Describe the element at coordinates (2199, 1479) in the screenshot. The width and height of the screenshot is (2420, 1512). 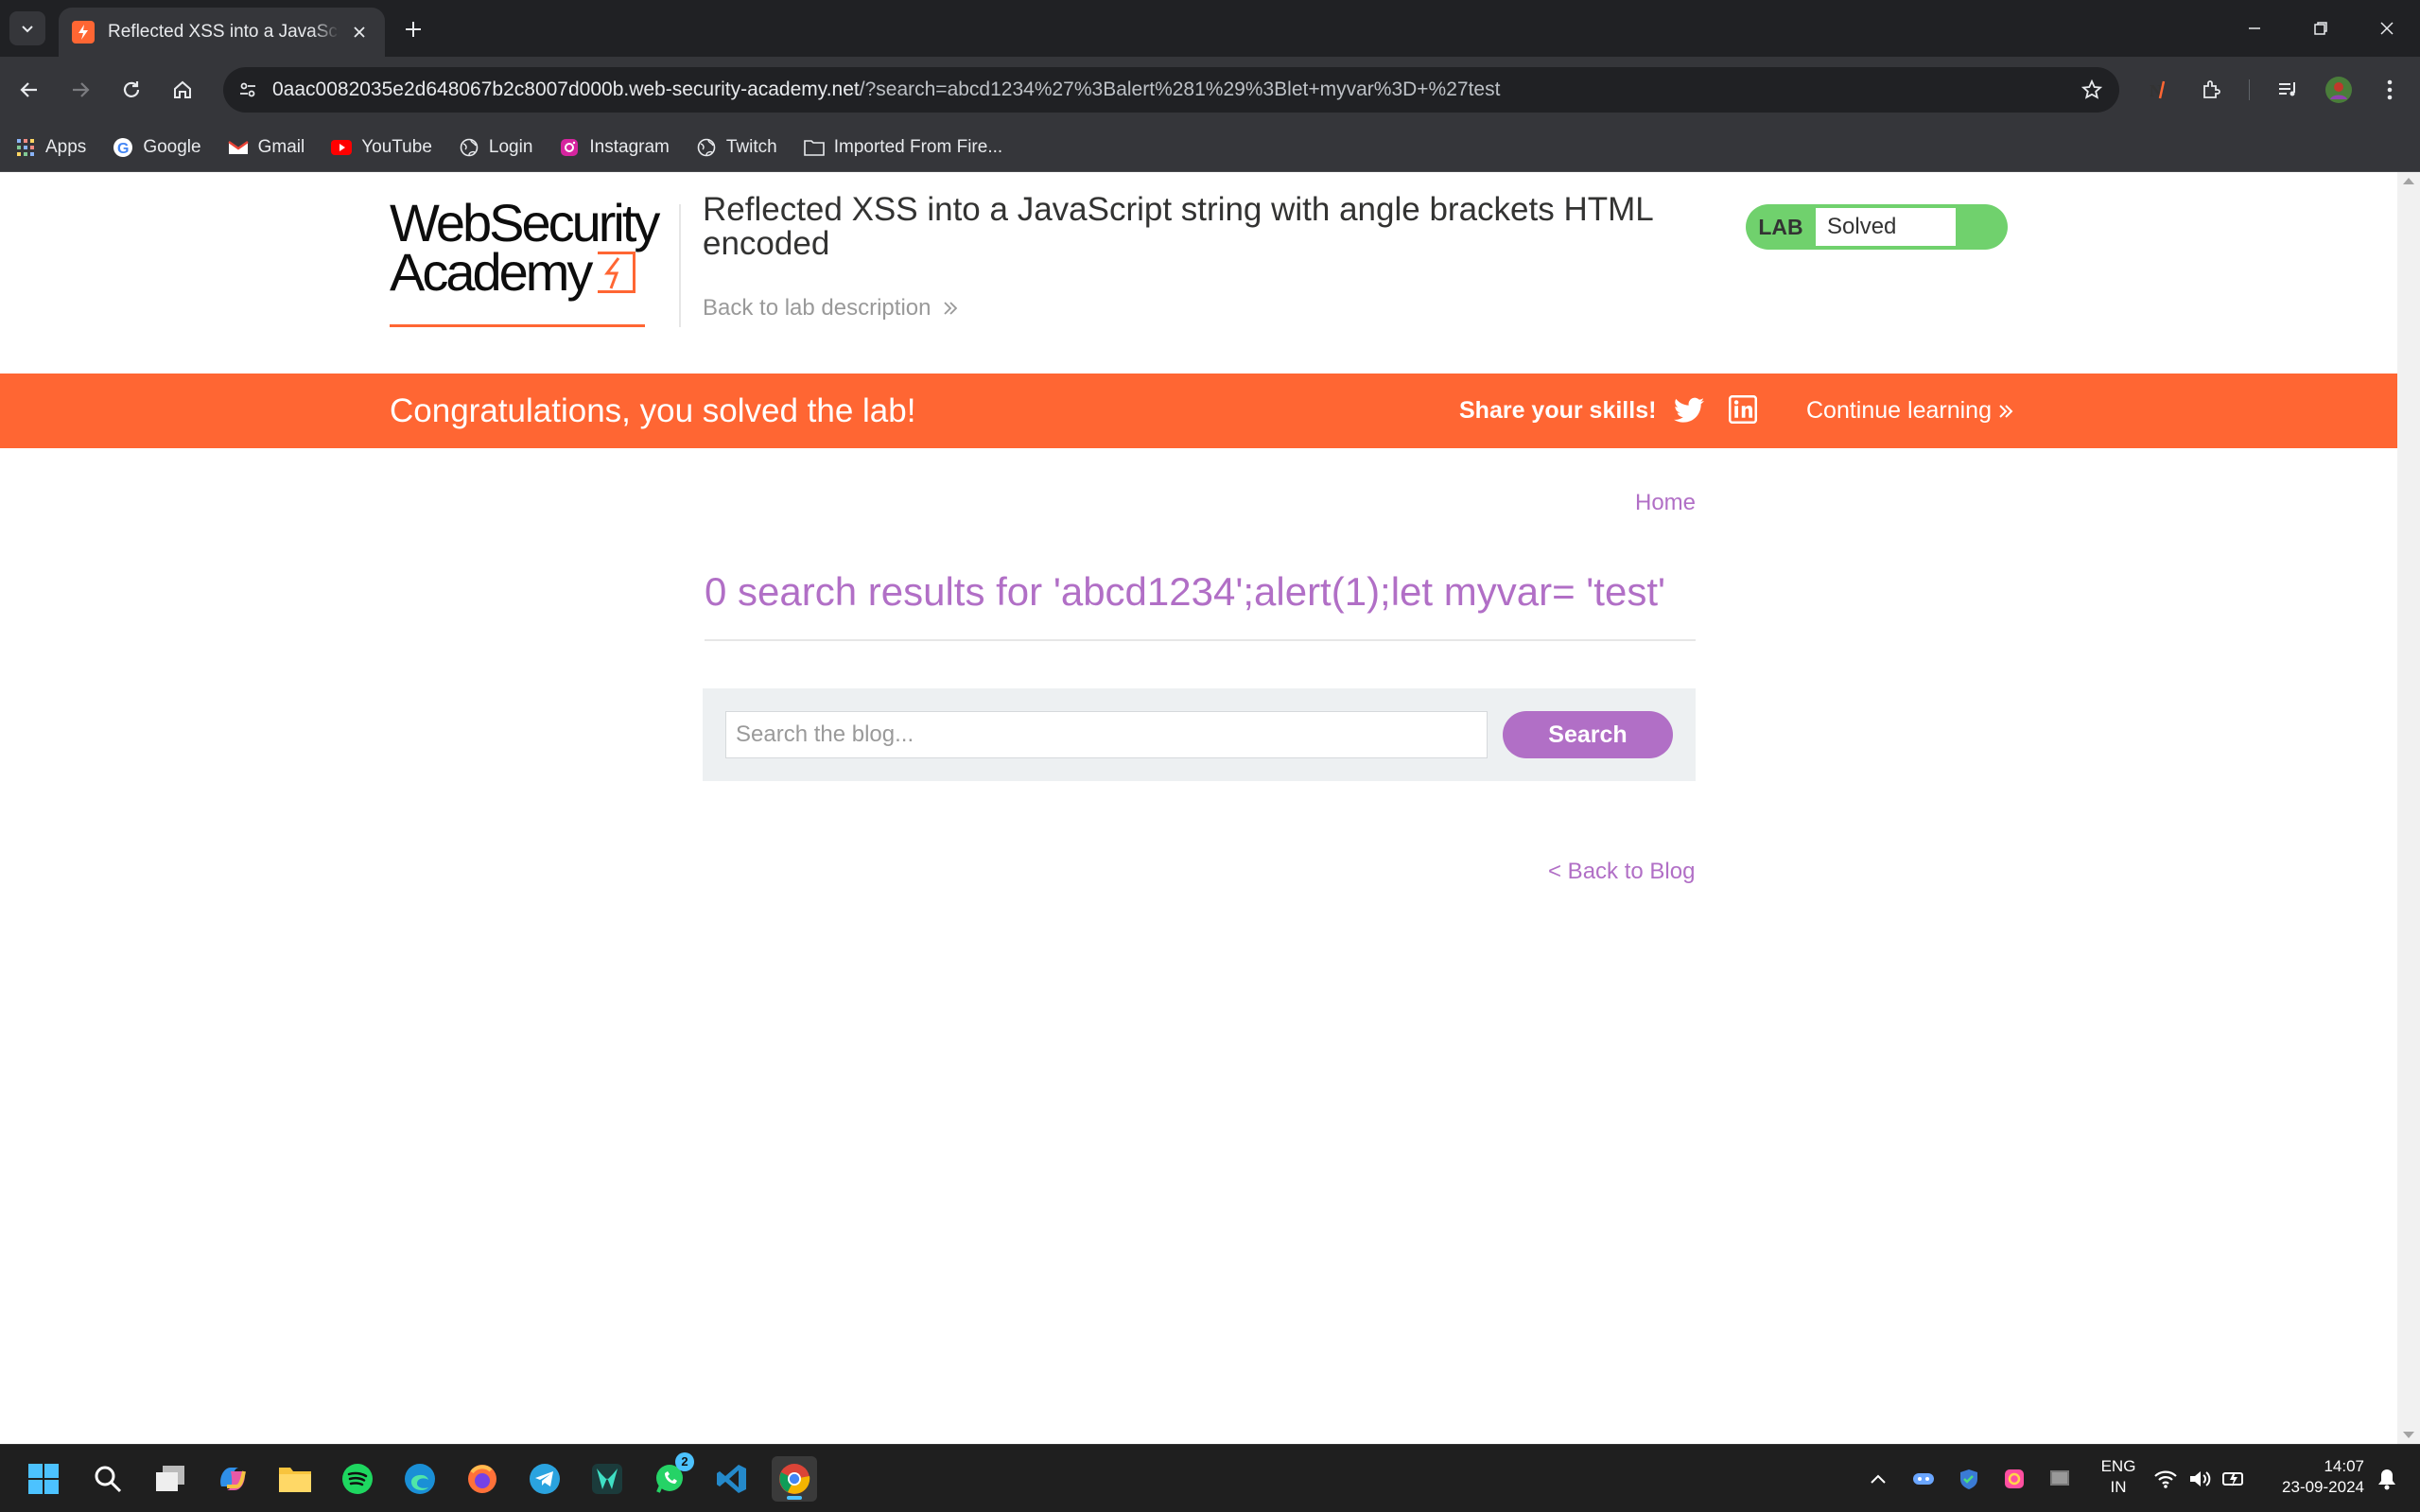
I see `volume-control` at that location.